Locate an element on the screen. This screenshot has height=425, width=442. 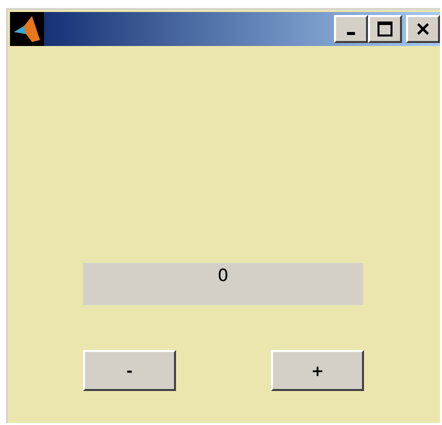
app-logo-icon is located at coordinates (27, 29).